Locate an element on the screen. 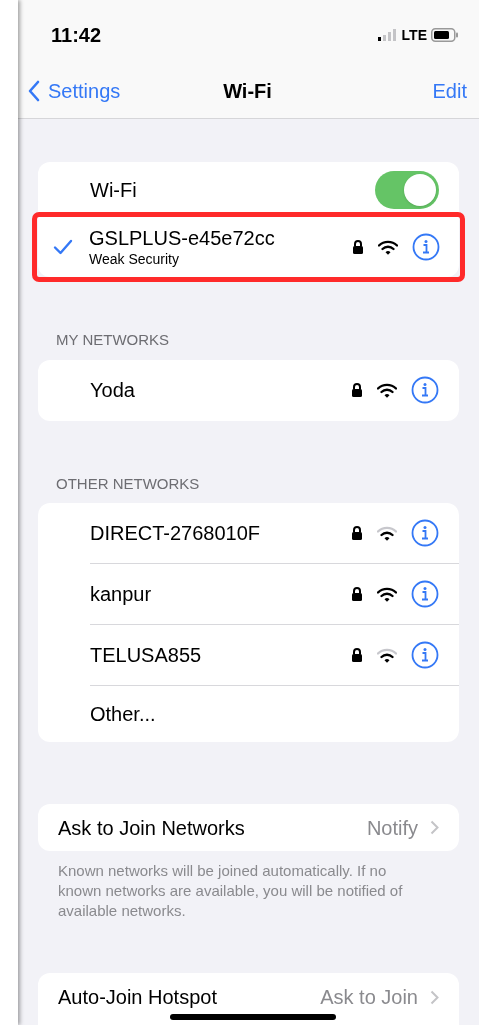 This screenshot has height=1025, width=479. setting-label: Ask to Join Networks is located at coordinates (212, 827).